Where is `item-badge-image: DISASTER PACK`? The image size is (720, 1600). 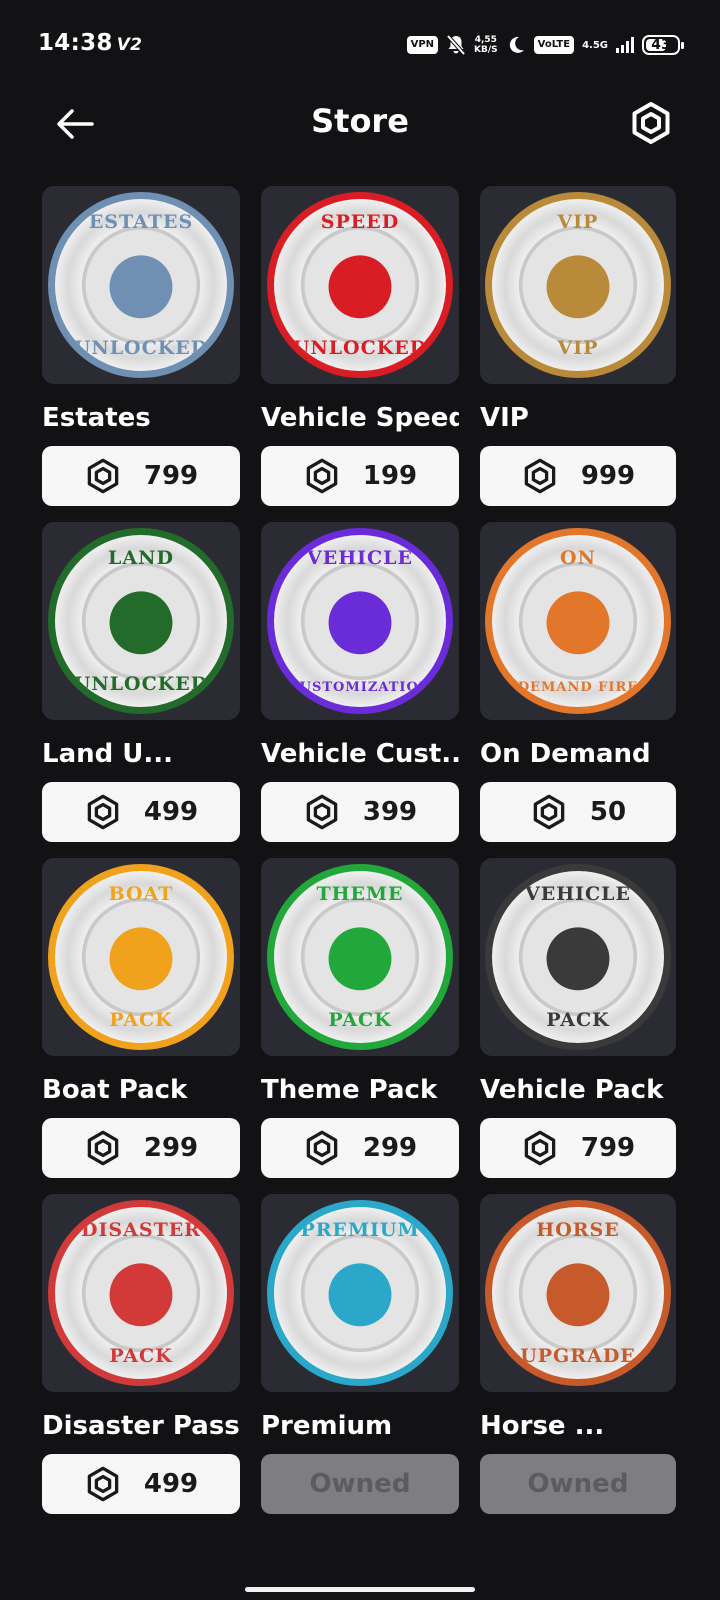 item-badge-image: DISASTER PACK is located at coordinates (141, 1293).